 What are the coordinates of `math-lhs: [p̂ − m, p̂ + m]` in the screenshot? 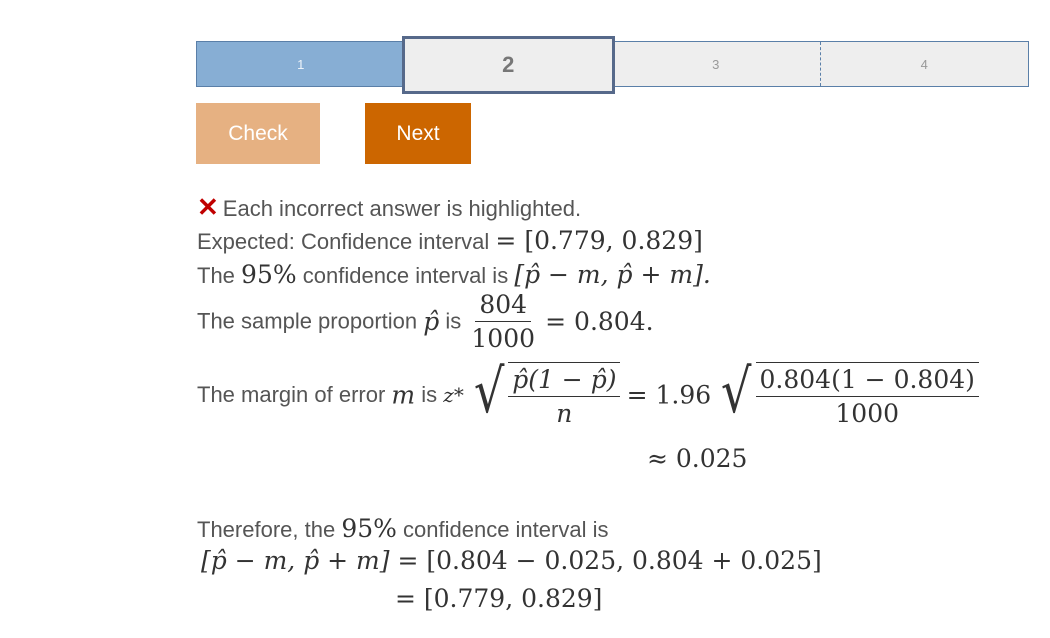 It's located at (295, 560).